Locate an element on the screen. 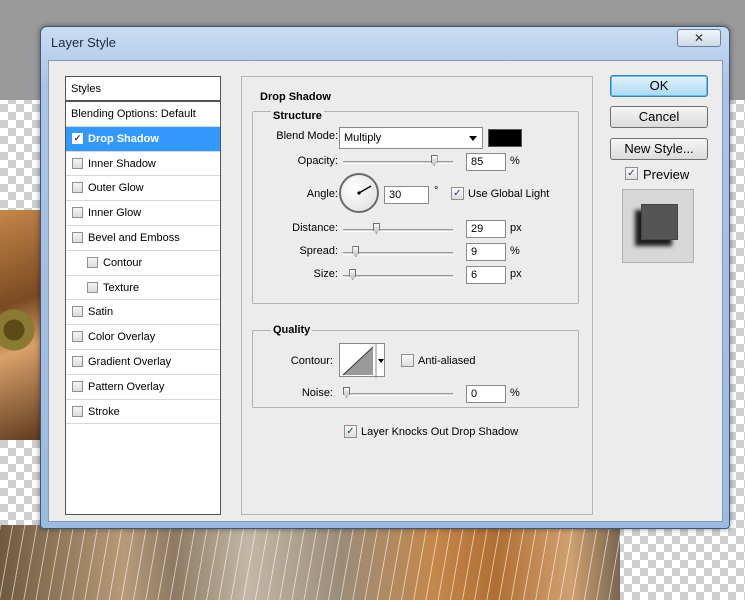 This screenshot has width=745, height=600. style-item: Texture is located at coordinates (143, 288).